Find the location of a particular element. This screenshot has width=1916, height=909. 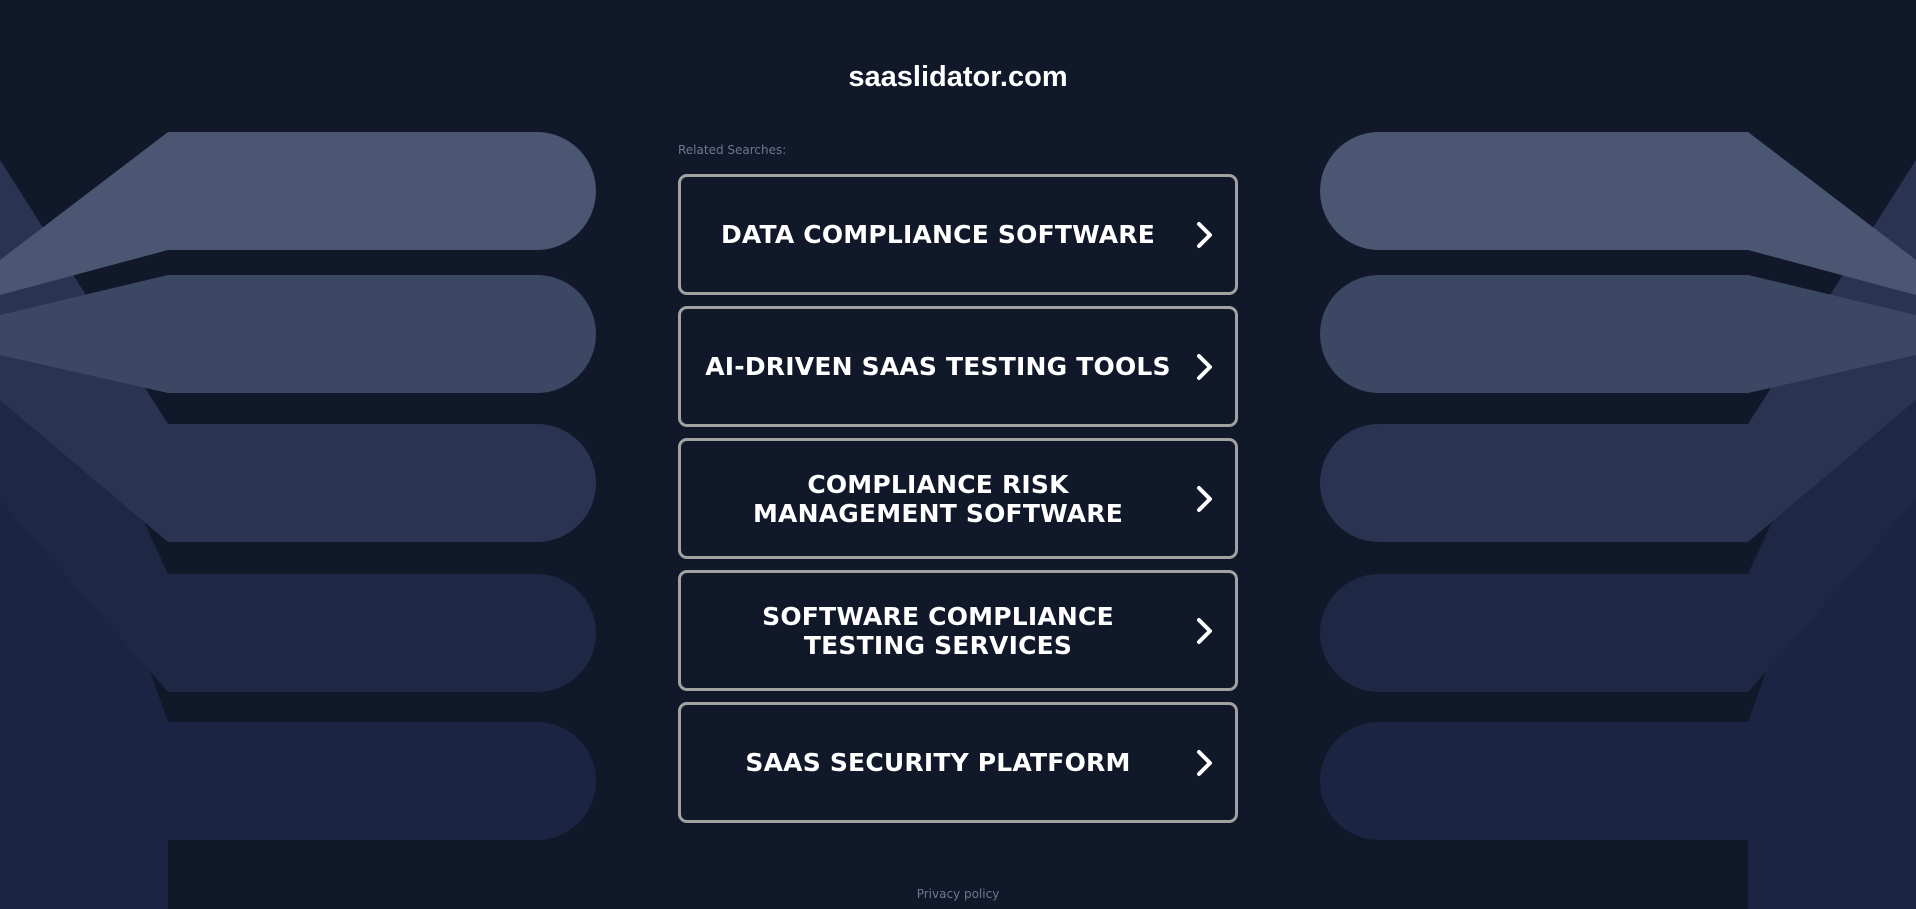

related-search-label: DATA COMPLIANCE SOFTWARE is located at coordinates (938, 234).